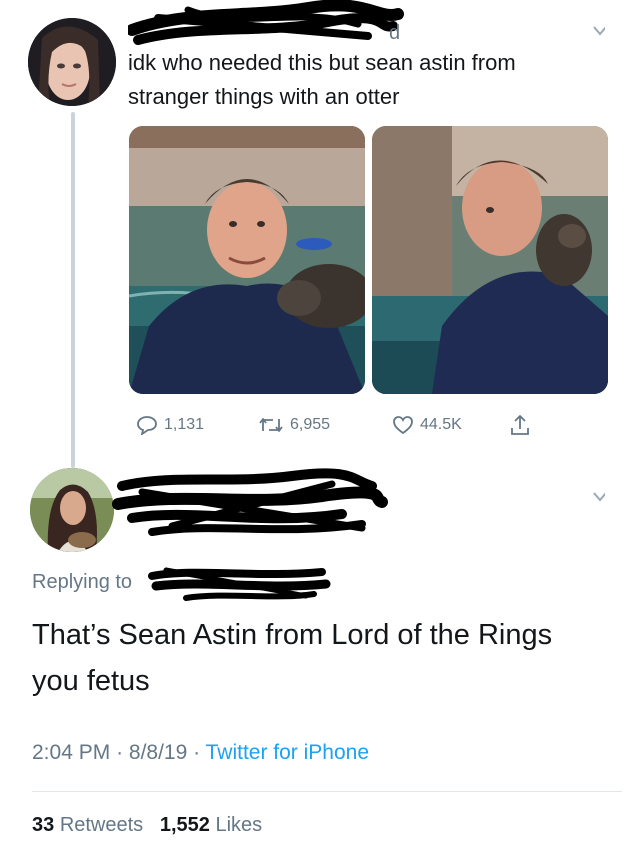 This screenshot has height=858, width=640. What do you see at coordinates (239, 584) in the screenshot?
I see `redacted-replying-handle` at bounding box center [239, 584].